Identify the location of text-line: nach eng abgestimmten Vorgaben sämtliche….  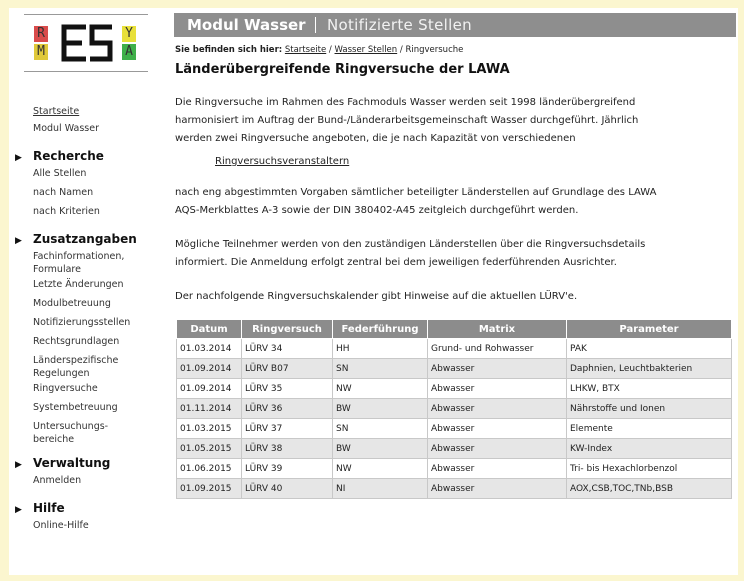
(416, 192).